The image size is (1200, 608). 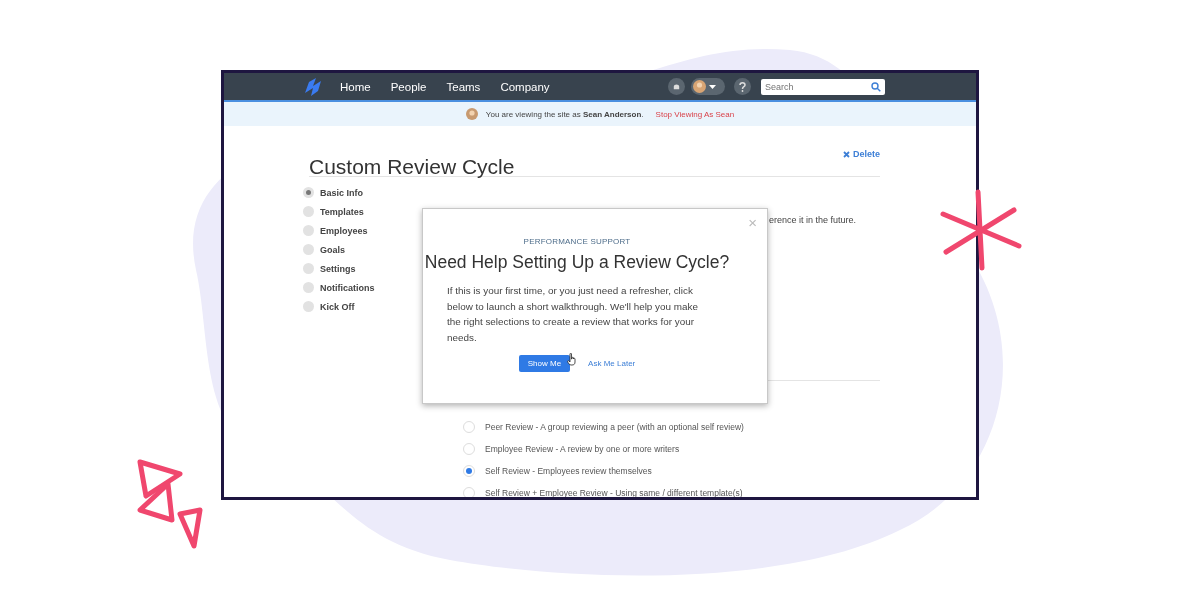 What do you see at coordinates (544, 363) in the screenshot?
I see `show-me-button: Show Me` at bounding box center [544, 363].